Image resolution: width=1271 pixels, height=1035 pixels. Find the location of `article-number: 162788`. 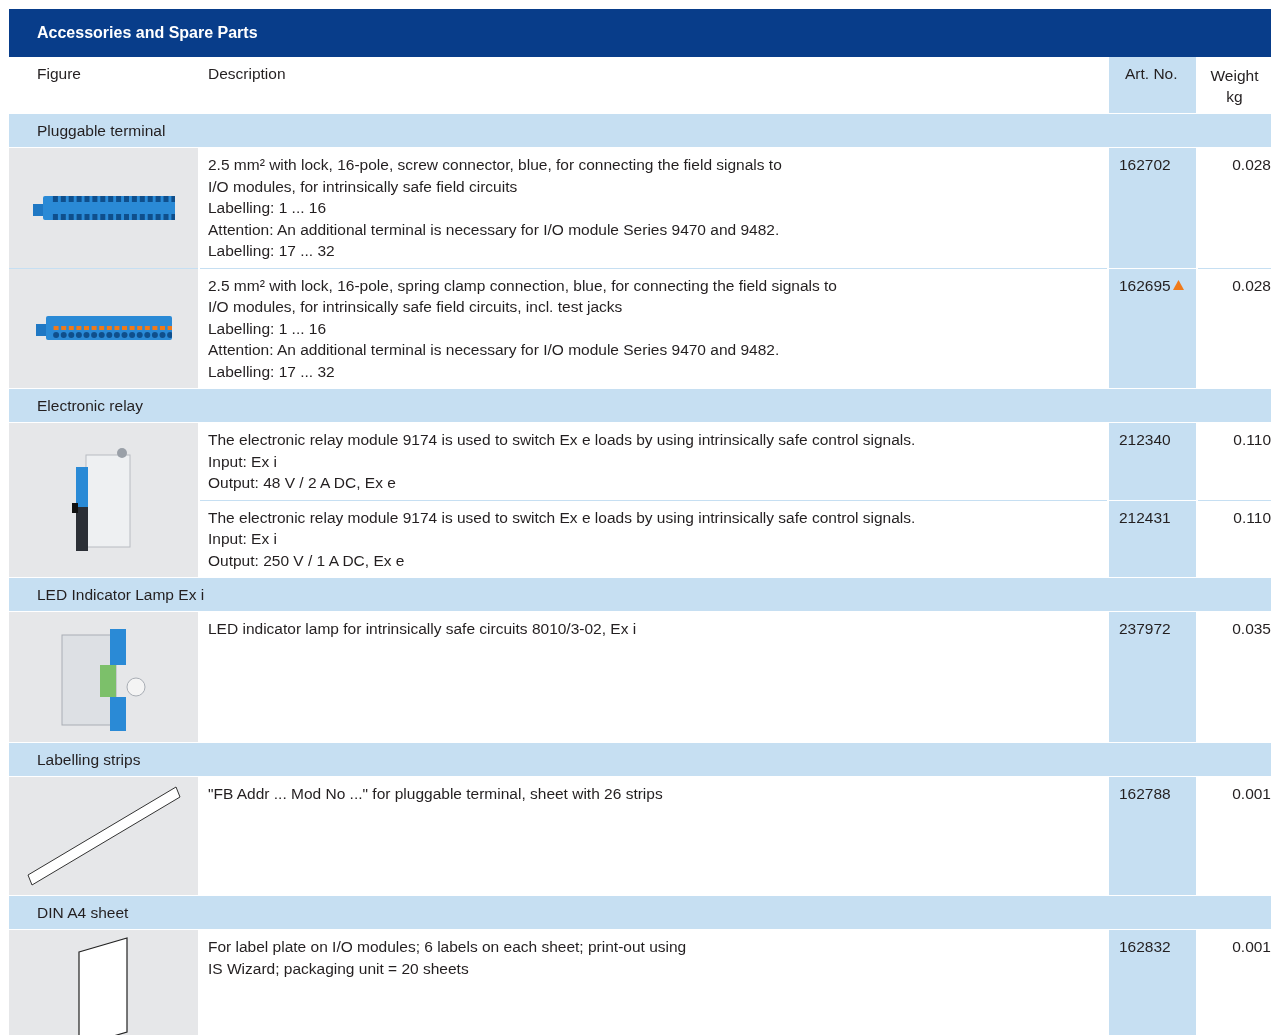

article-number: 162788 is located at coordinates (1145, 794).